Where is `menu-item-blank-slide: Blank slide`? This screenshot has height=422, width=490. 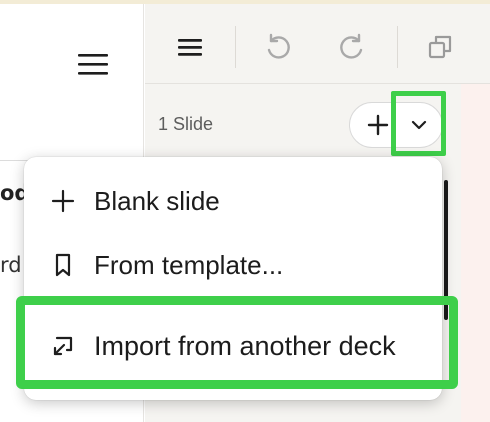 menu-item-blank-slide: Blank slide is located at coordinates (233, 201).